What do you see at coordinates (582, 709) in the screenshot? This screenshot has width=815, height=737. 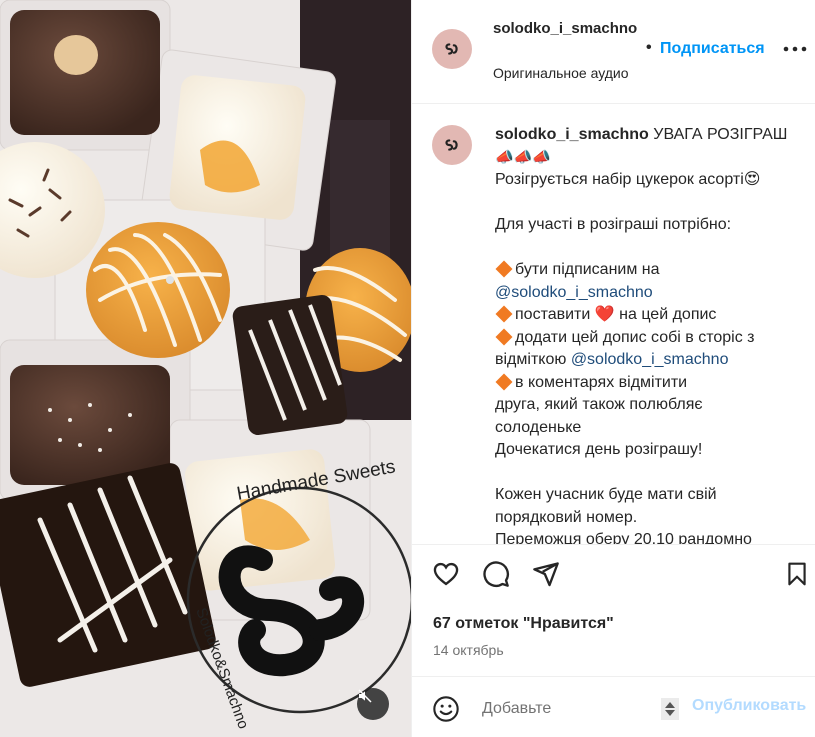 I see `comment-input` at bounding box center [582, 709].